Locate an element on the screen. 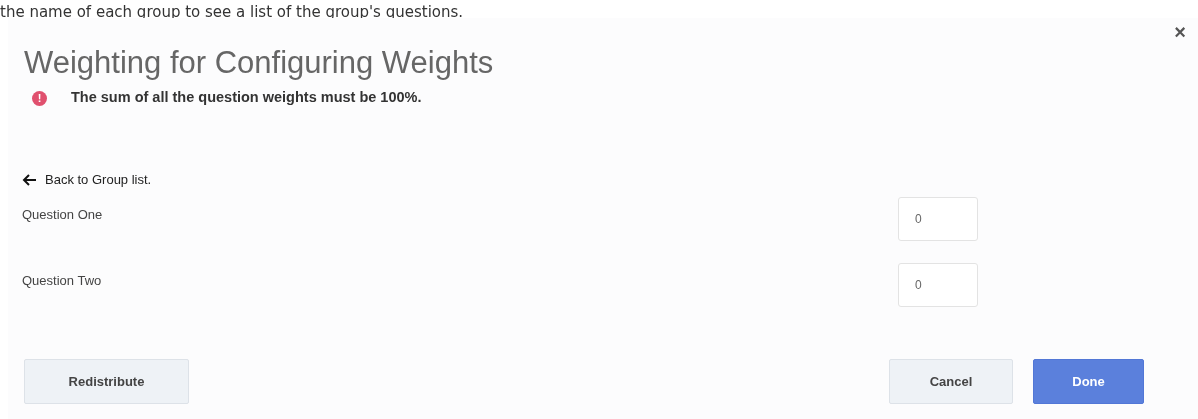  error-message: The sum of all the question weights must be 100%. is located at coordinates (246, 98).